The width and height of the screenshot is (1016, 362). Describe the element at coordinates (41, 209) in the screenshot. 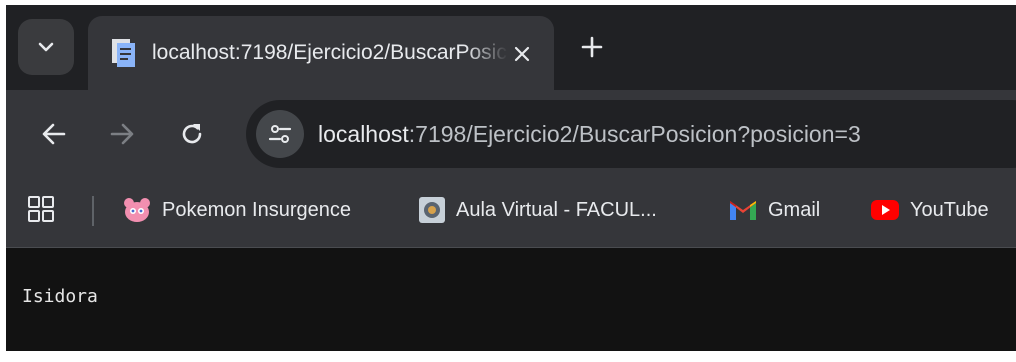

I see `apps-grid-icon` at that location.